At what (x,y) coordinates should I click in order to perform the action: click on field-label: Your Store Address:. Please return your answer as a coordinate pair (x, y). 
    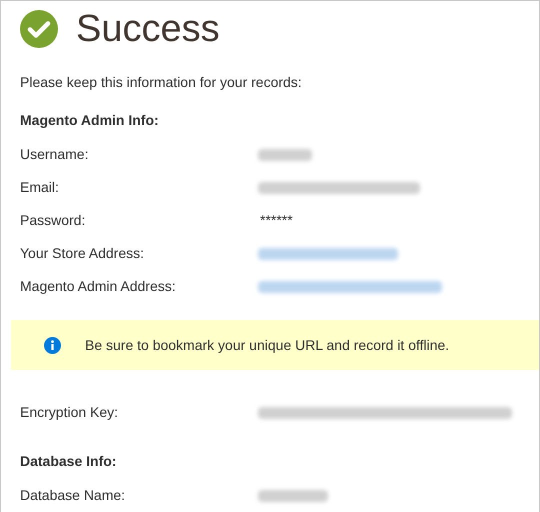
    Looking at the image, I should click on (83, 253).